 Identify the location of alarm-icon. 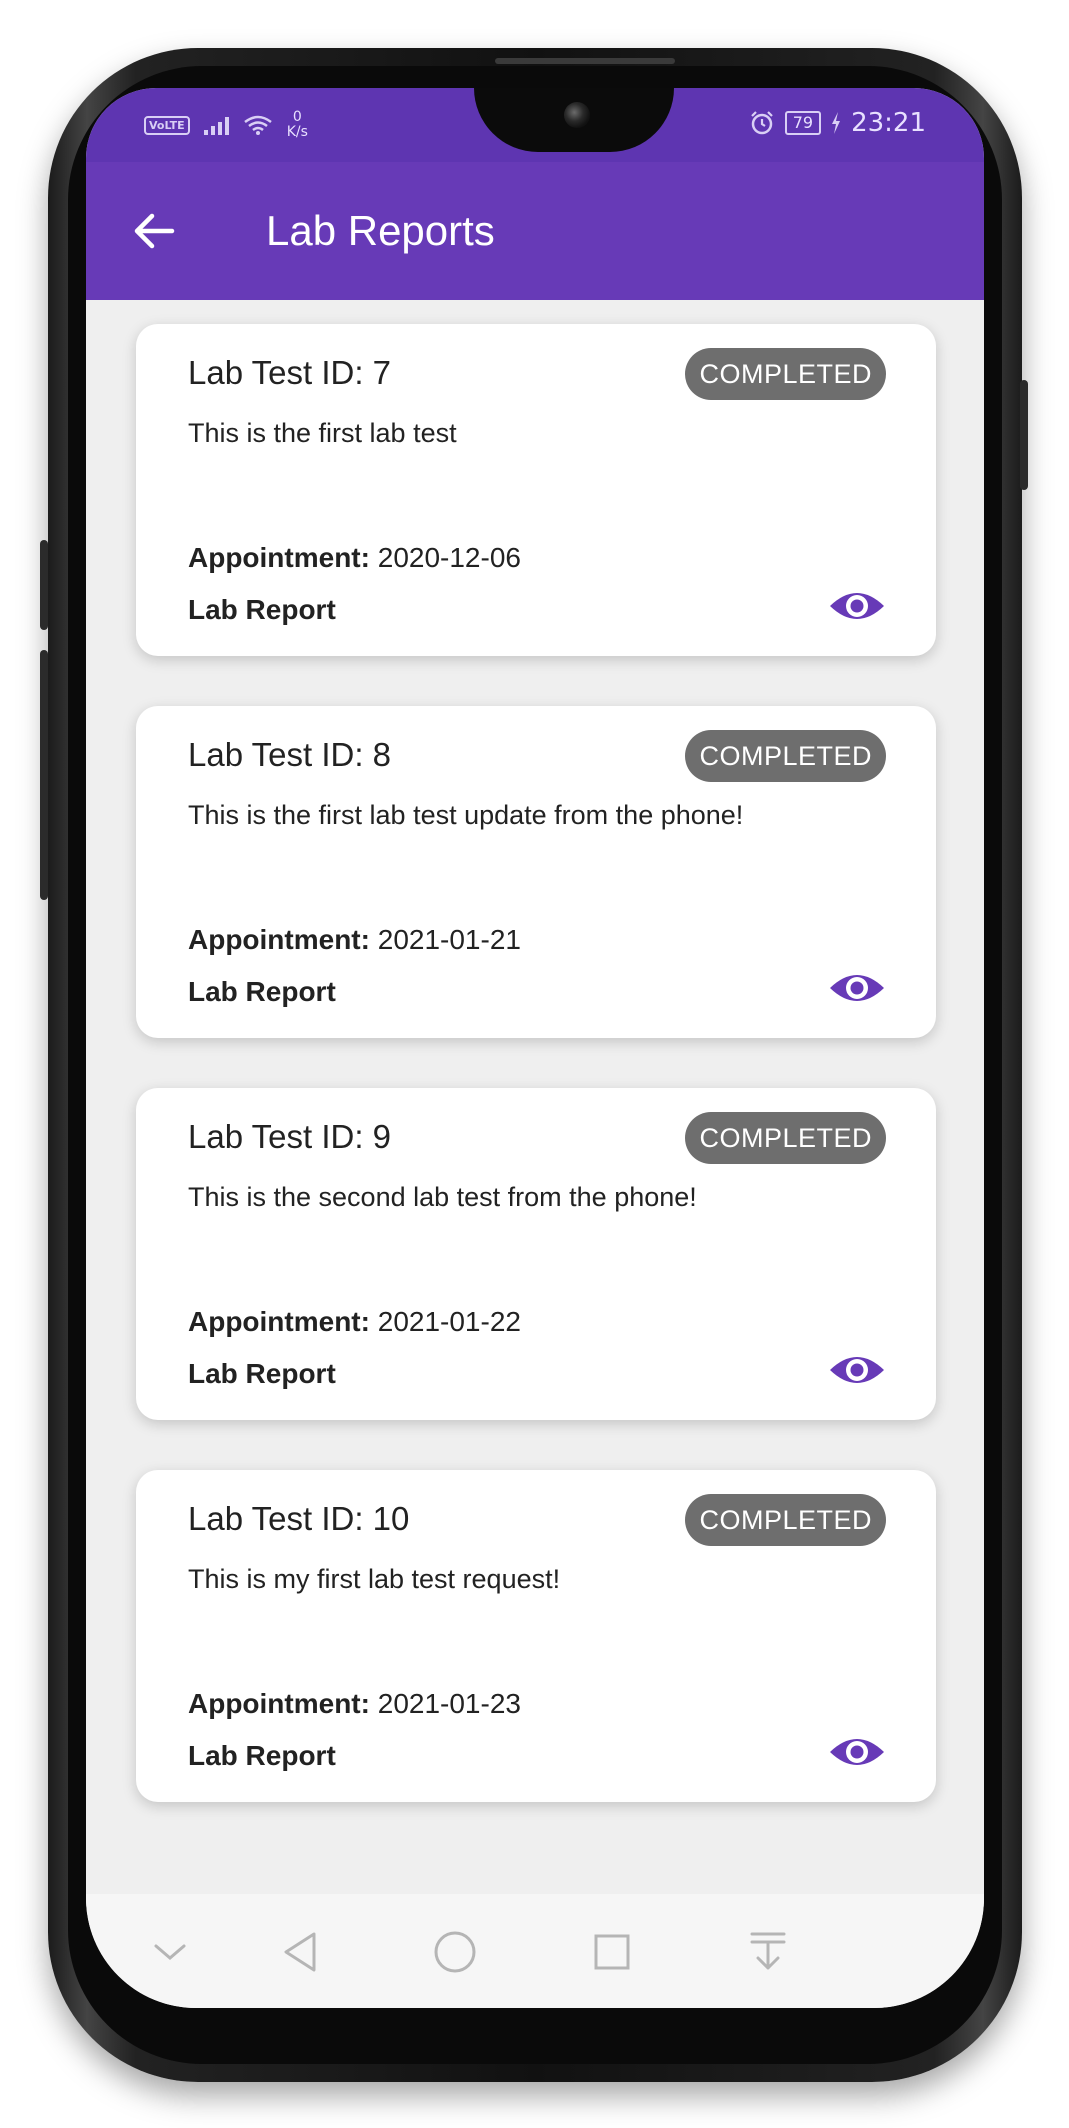
(761, 123).